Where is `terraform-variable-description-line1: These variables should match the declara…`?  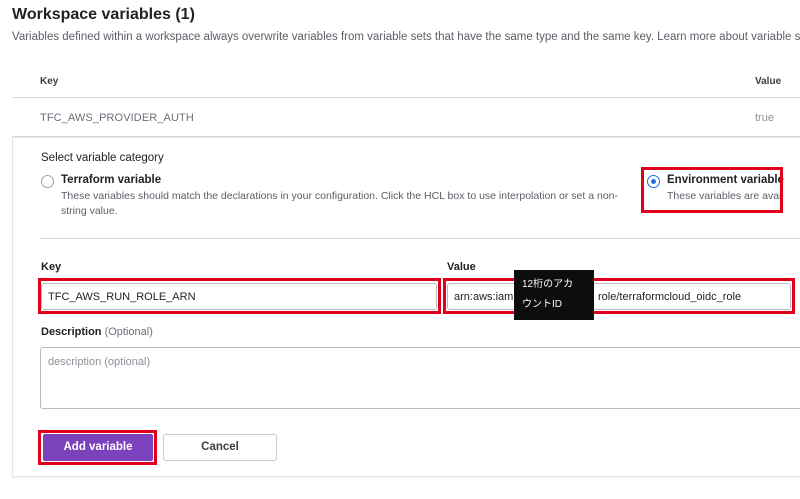
terraform-variable-description-line1: These variables should match the declara… is located at coordinates (339, 196).